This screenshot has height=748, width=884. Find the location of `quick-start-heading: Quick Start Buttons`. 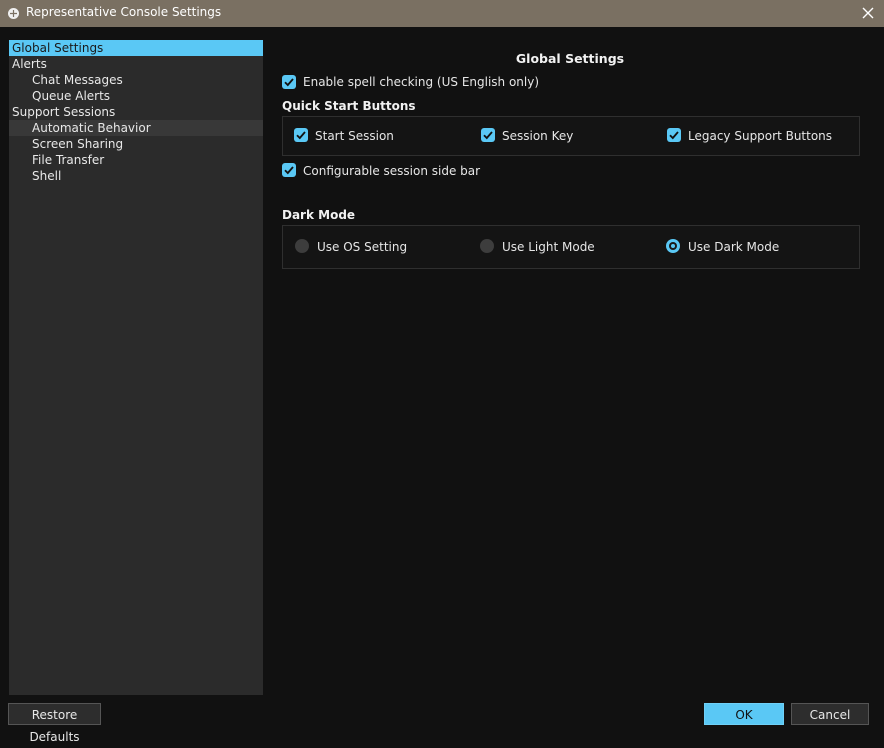

quick-start-heading: Quick Start Buttons is located at coordinates (349, 106).